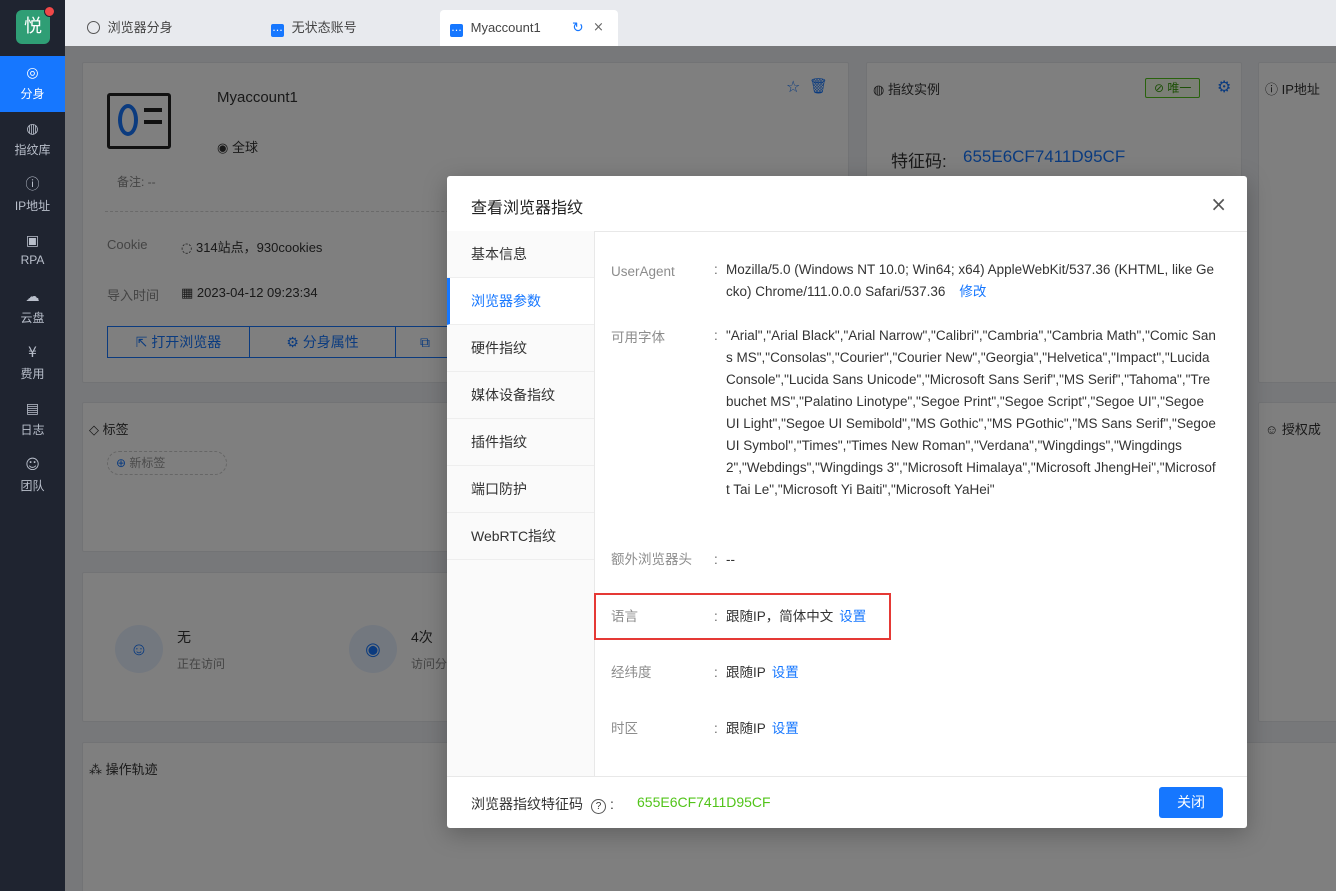 The height and width of the screenshot is (891, 1336). What do you see at coordinates (520, 254) in the screenshot?
I see `menu-item-basic-info: 基本信息` at bounding box center [520, 254].